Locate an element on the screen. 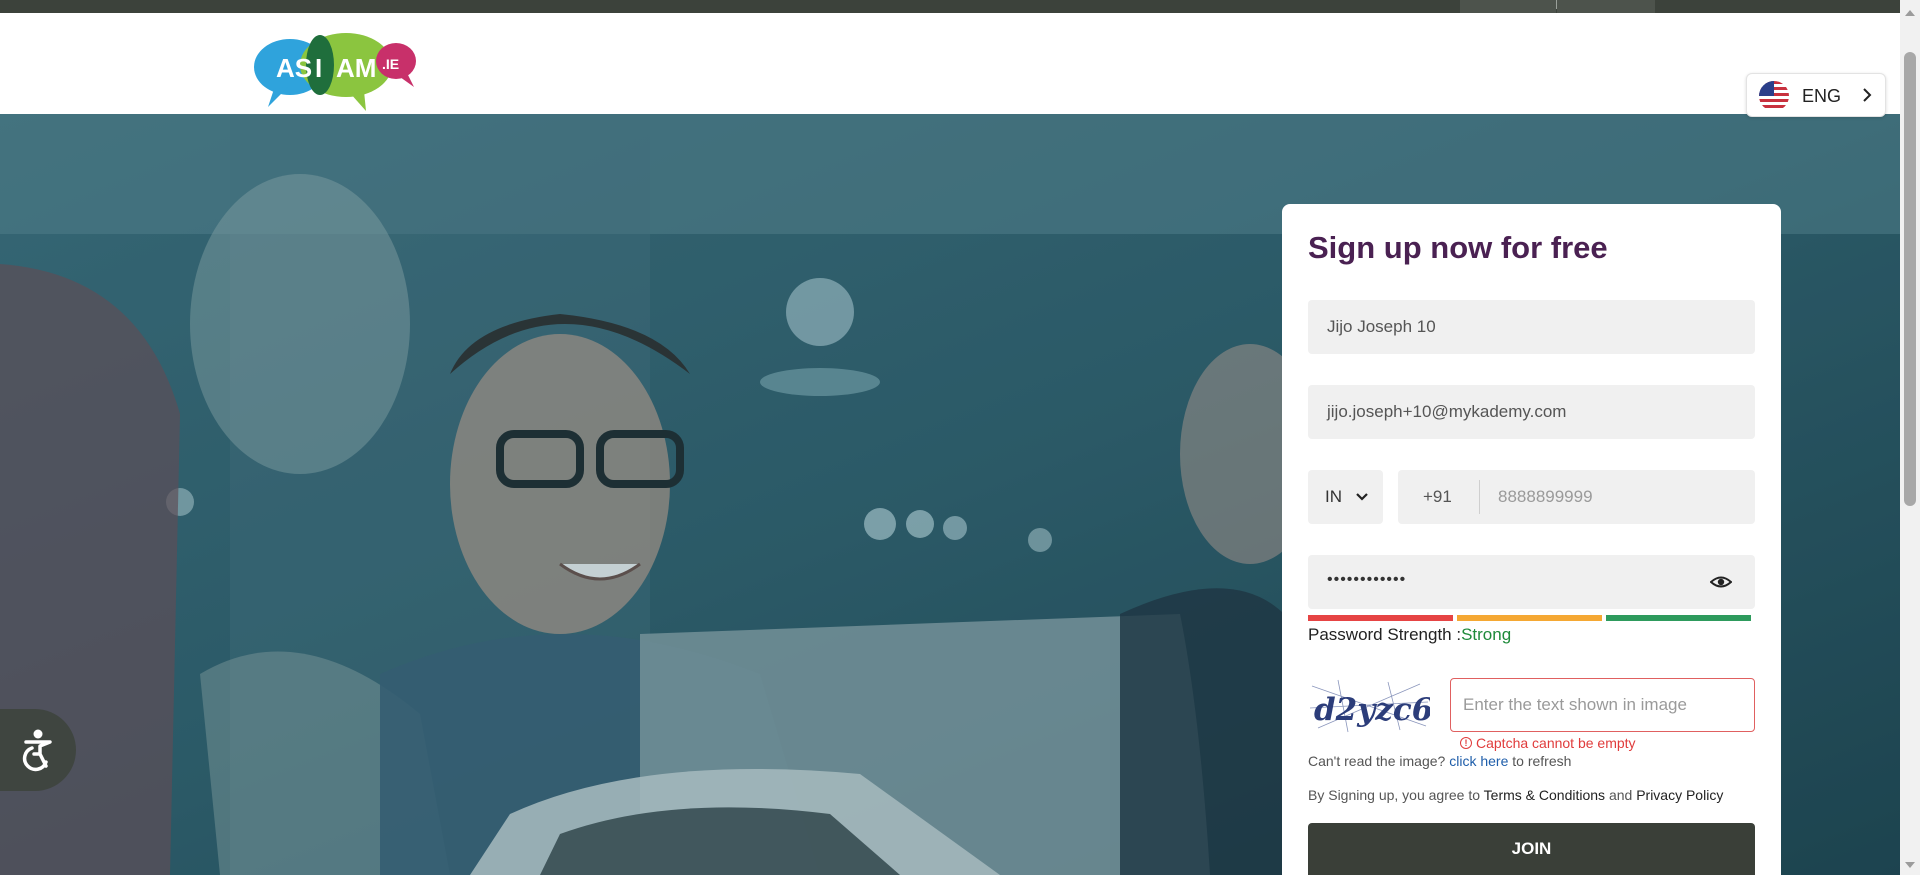 The height and width of the screenshot is (875, 1920). privacy-link: Privacy Policy is located at coordinates (1679, 795).